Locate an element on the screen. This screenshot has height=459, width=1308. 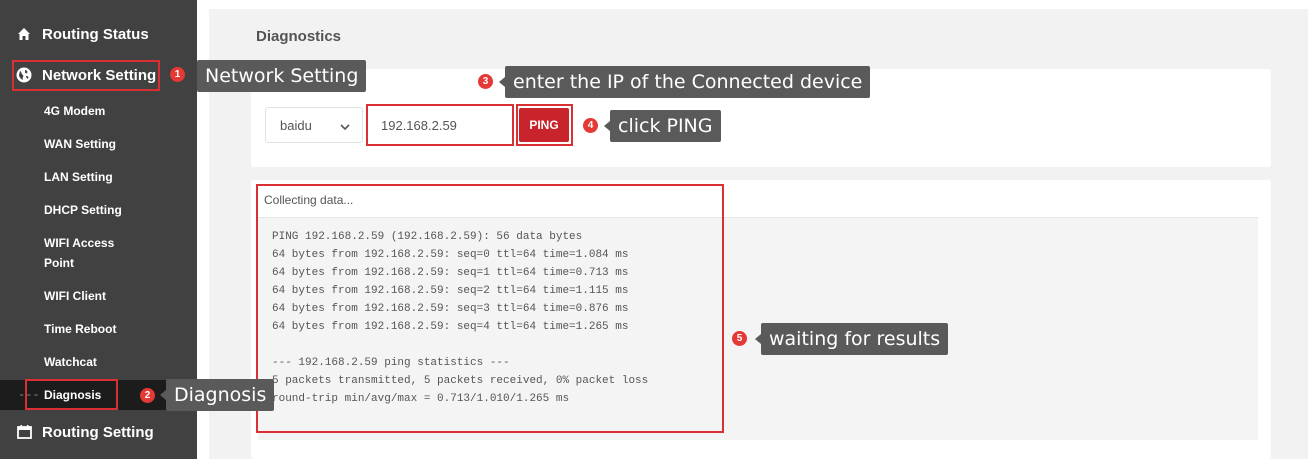
chevron-down-icon is located at coordinates (345, 125).